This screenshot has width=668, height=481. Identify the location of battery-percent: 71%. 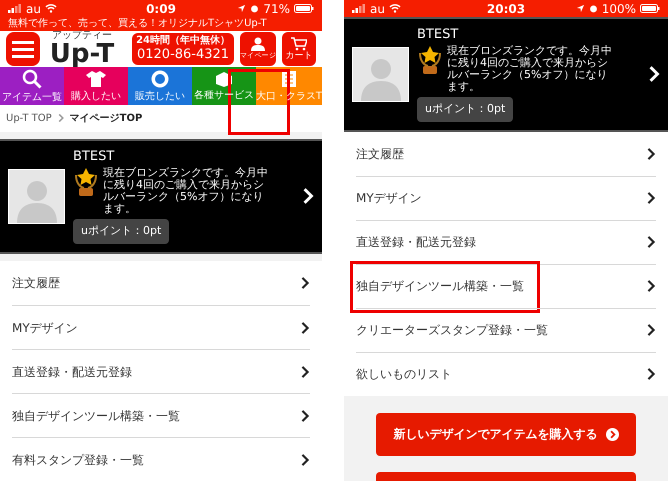
(276, 9).